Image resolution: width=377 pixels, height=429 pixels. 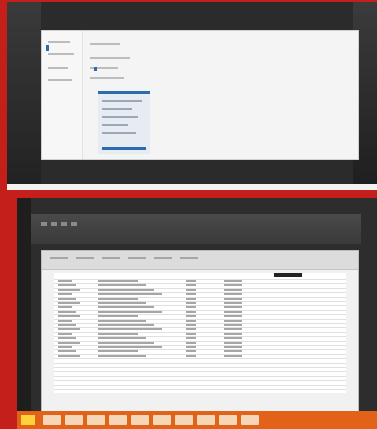 I want to click on selected-header-cell, so click(x=288, y=275).